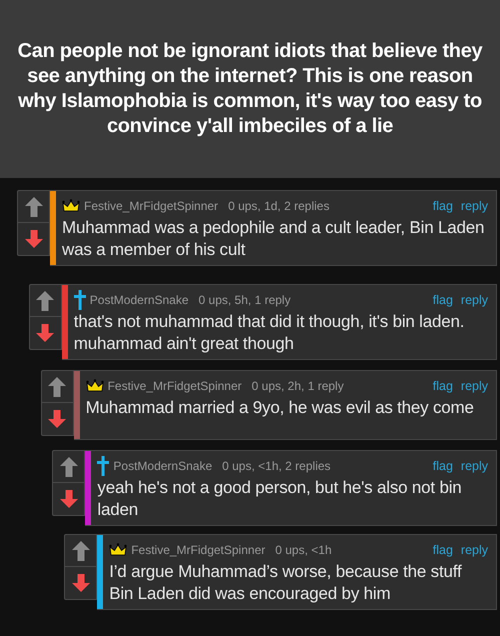  Describe the element at coordinates (279, 206) in the screenshot. I see `comment-meta: 0 ups, 1d, 2 replies` at that location.